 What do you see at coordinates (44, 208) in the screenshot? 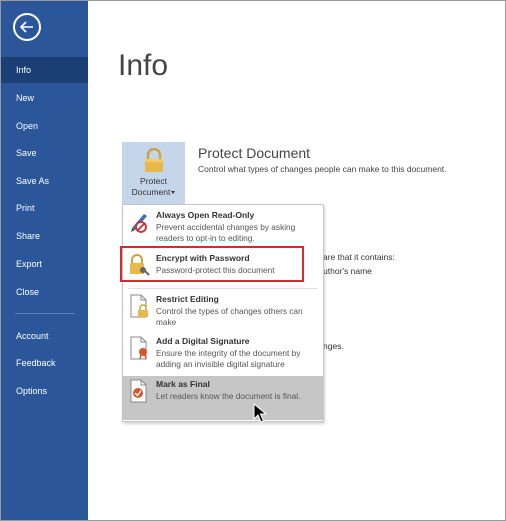
I see `sidebar-item-print: Print` at bounding box center [44, 208].